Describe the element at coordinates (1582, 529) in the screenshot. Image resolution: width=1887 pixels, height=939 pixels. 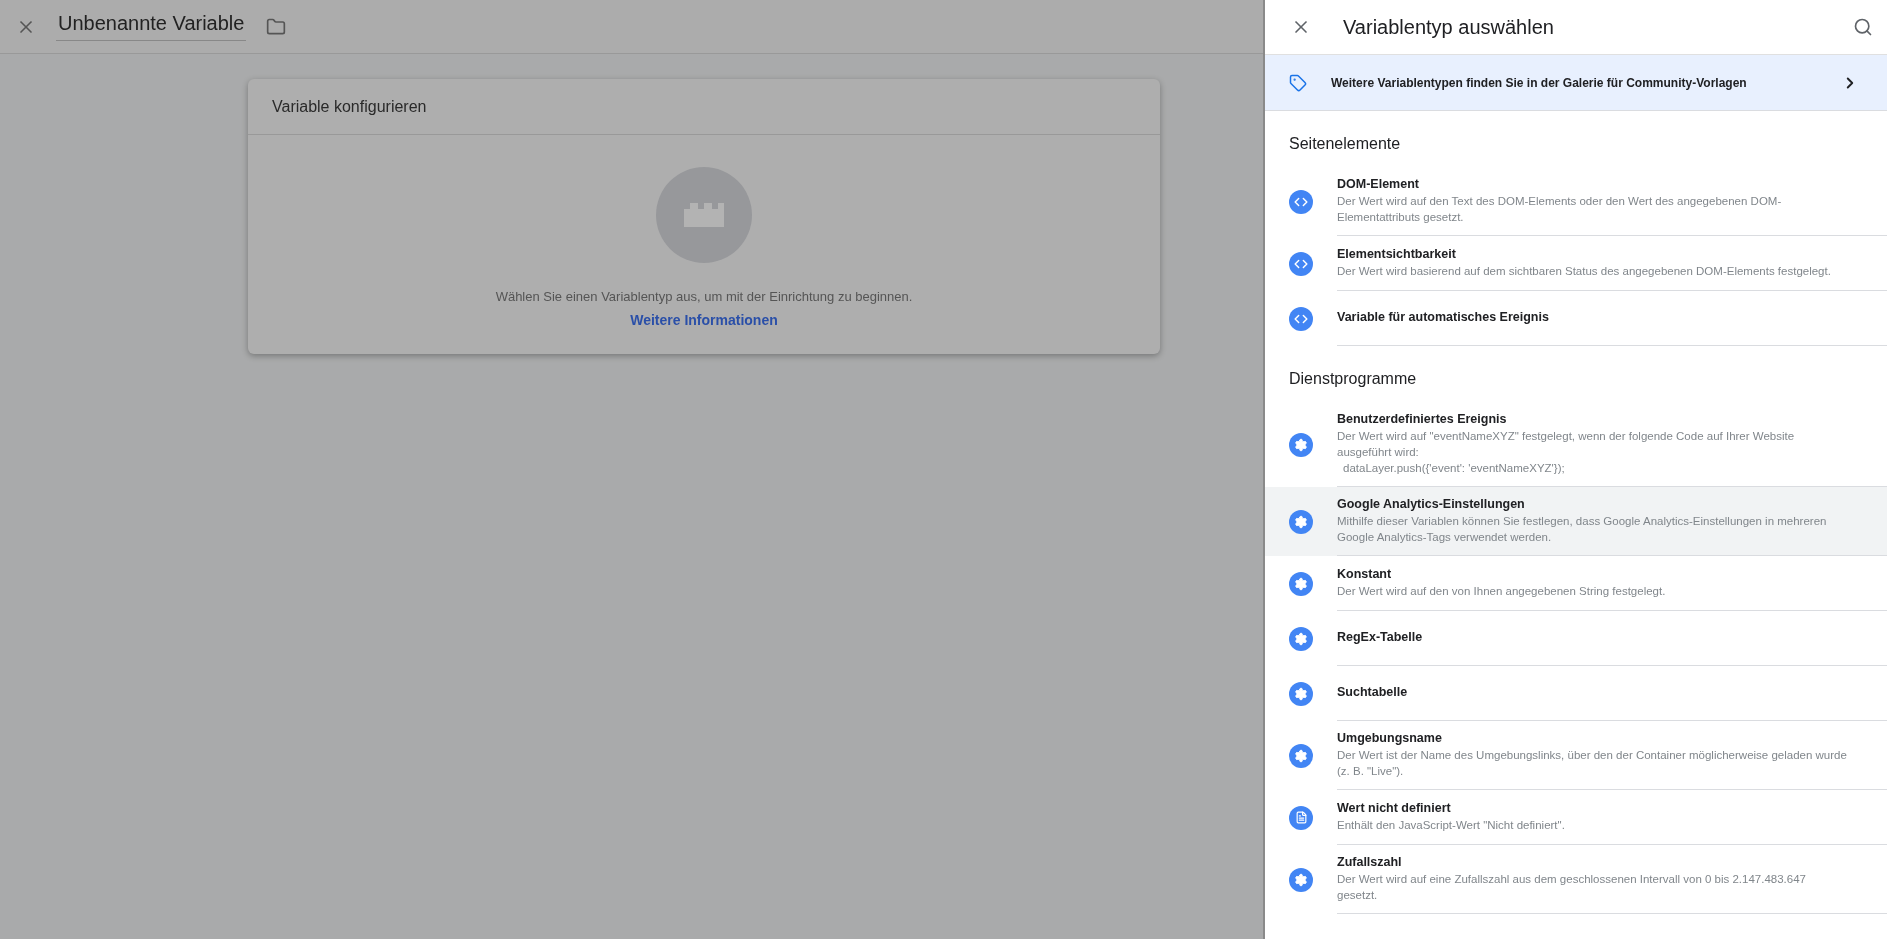
I see `item-description: Mithilfe dieser Variablen können Sie festlegen, dass Google Analytics-Einstellungen in mehreren Google Analytics-Tags verwendet werden.` at that location.